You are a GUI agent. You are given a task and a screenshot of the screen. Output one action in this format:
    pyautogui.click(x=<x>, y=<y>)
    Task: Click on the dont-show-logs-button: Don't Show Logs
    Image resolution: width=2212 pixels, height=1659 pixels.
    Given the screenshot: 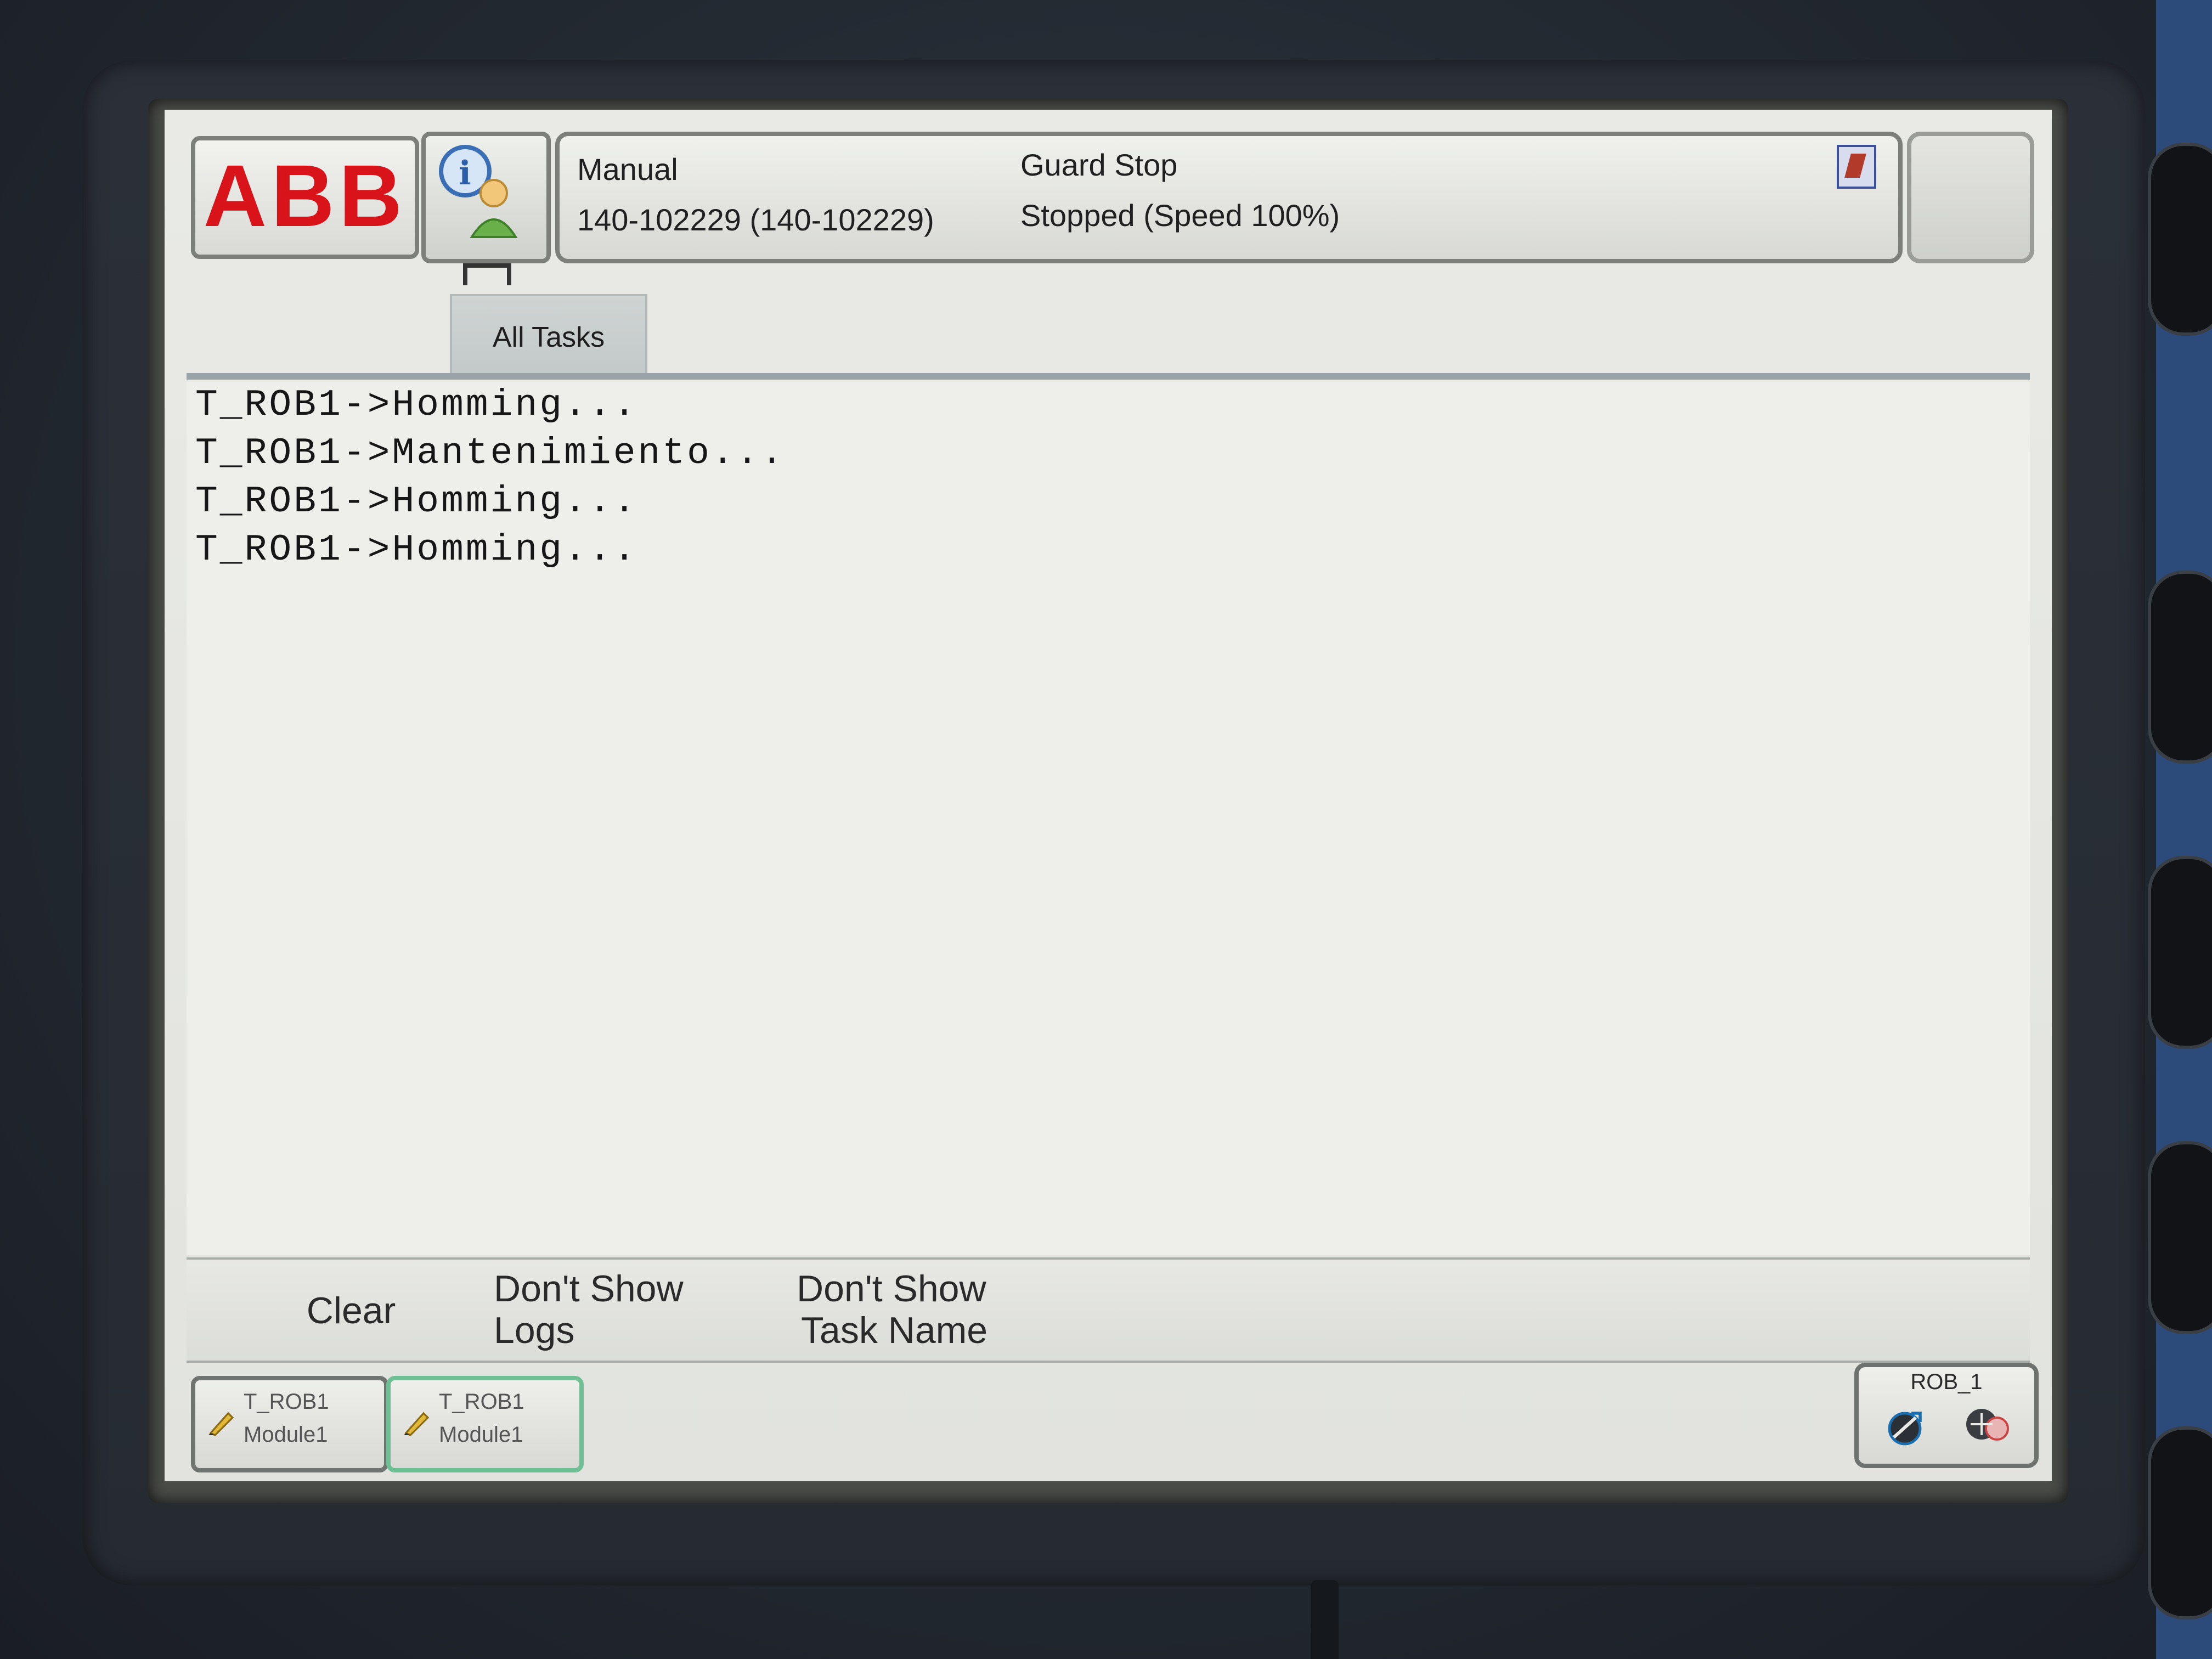 What is the action you would take?
    pyautogui.click(x=636, y=1310)
    